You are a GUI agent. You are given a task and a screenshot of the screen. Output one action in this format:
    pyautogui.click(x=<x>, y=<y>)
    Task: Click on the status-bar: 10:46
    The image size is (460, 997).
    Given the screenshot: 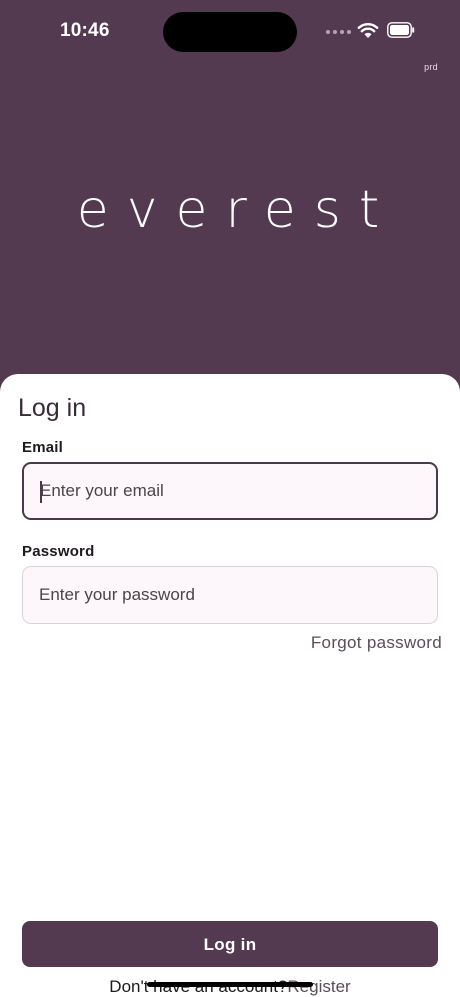 What is the action you would take?
    pyautogui.click(x=230, y=30)
    